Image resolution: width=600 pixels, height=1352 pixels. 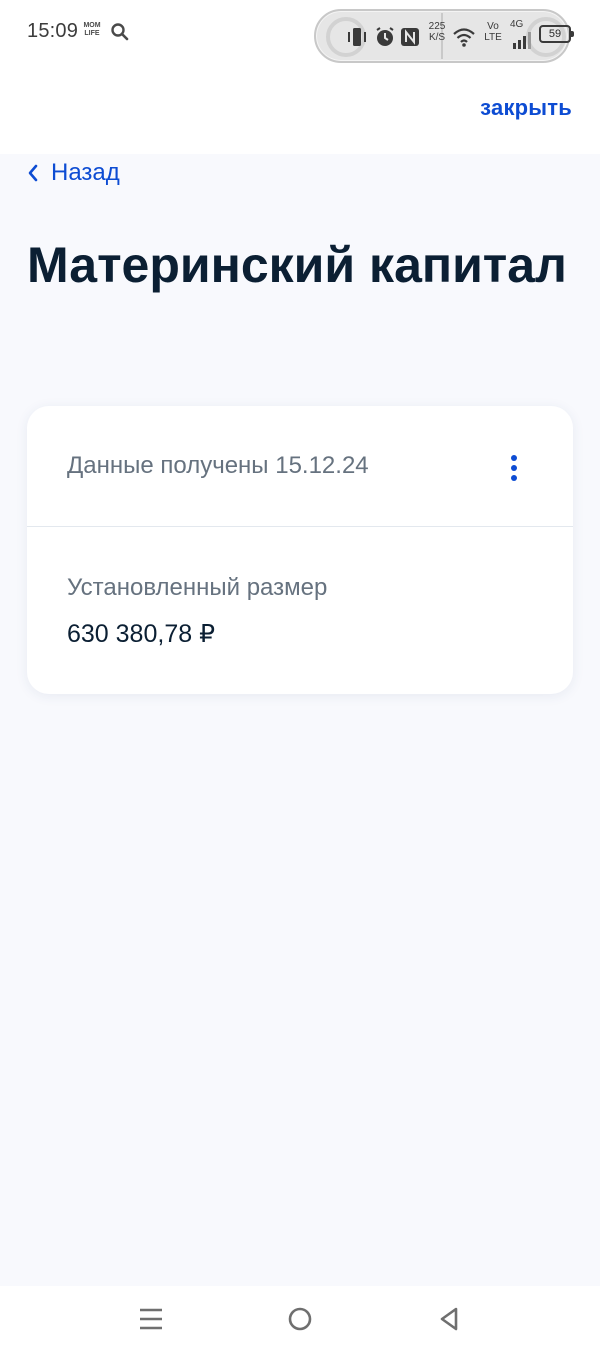 I want to click on status-bar: 15:09 MOM LIFE 225 K/S Vo LTE 4G 59, so click(x=300, y=33).